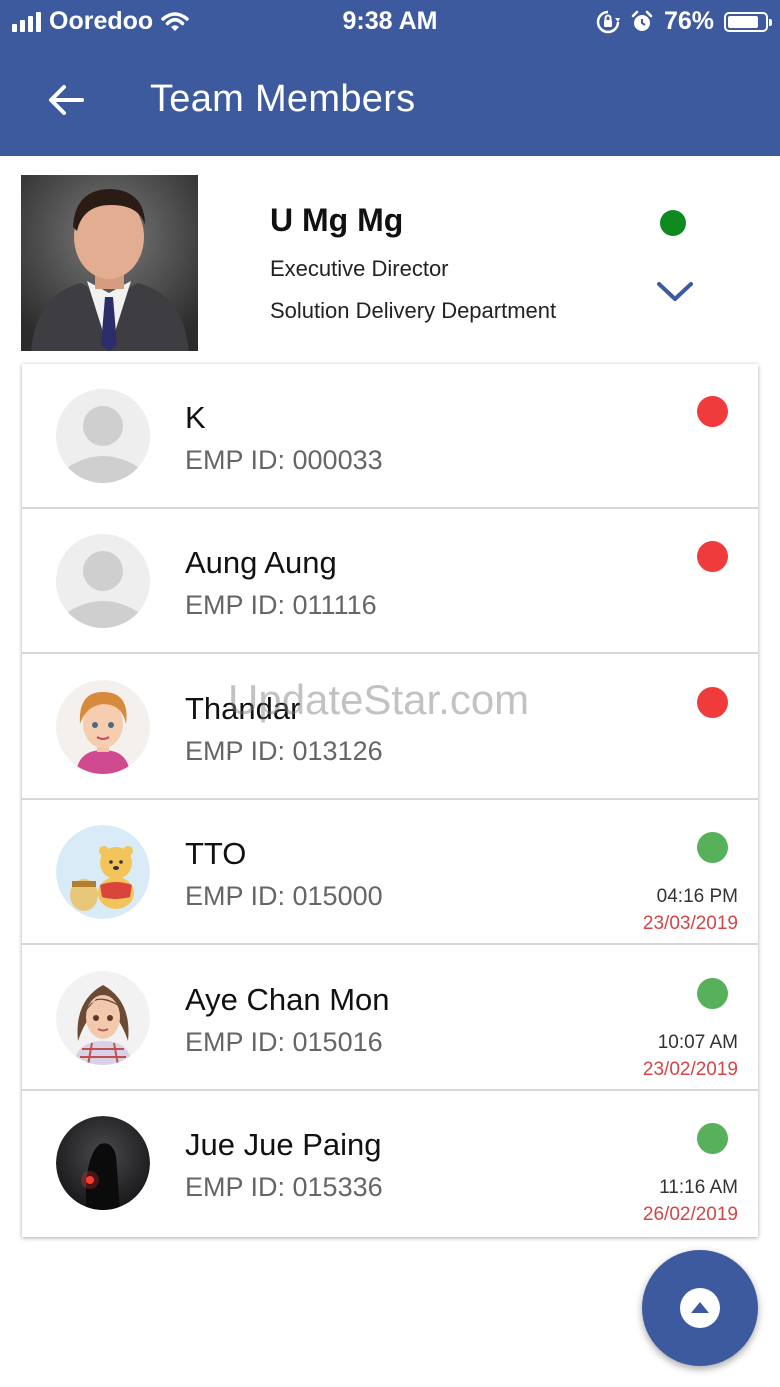 This screenshot has height=1387, width=780. I want to click on chevron-down-icon, so click(675, 291).